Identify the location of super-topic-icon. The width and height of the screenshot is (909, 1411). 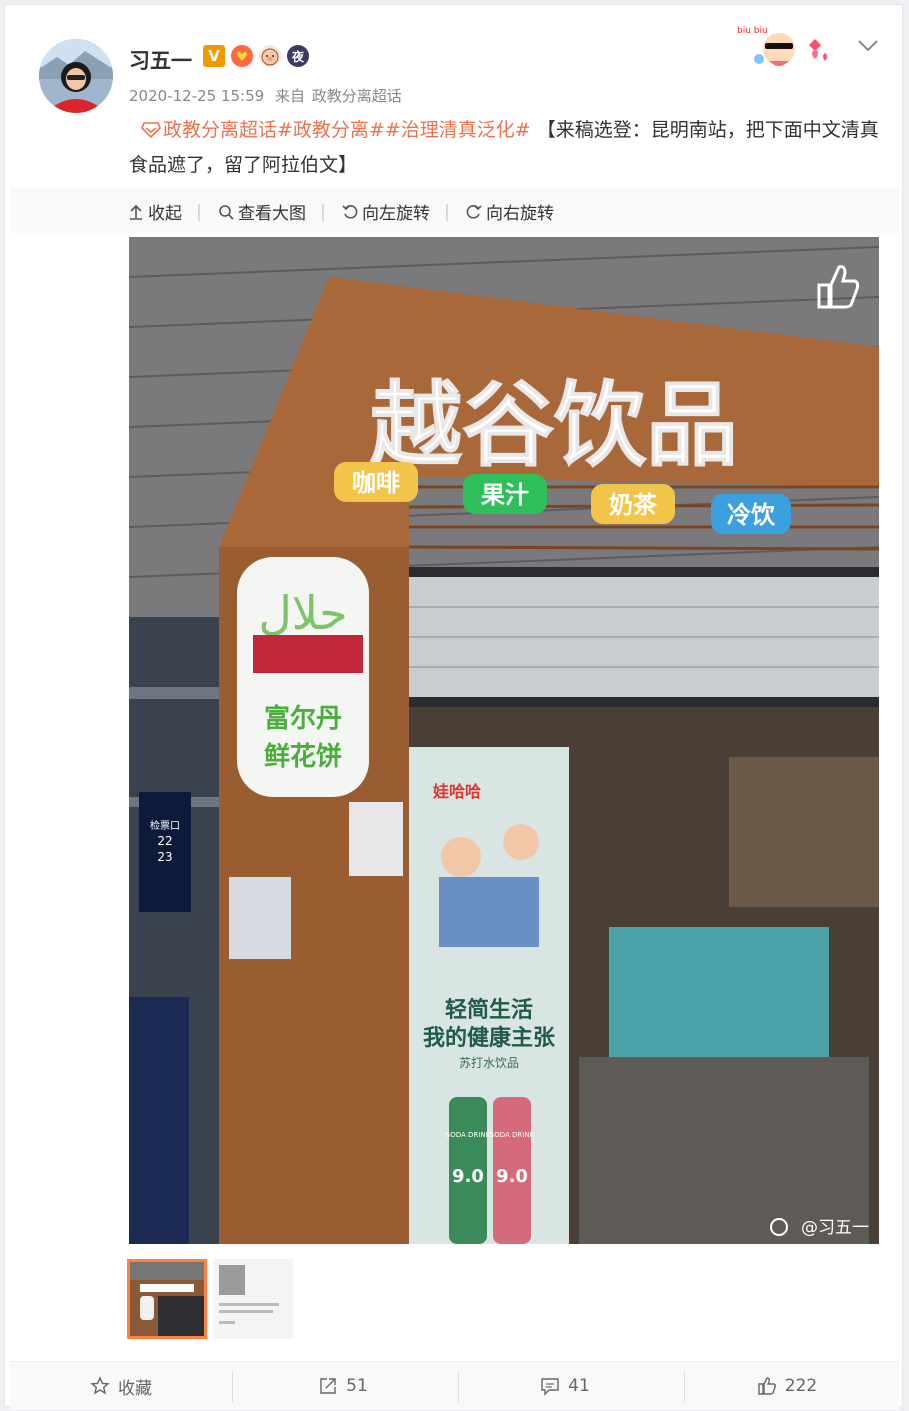
(152, 127).